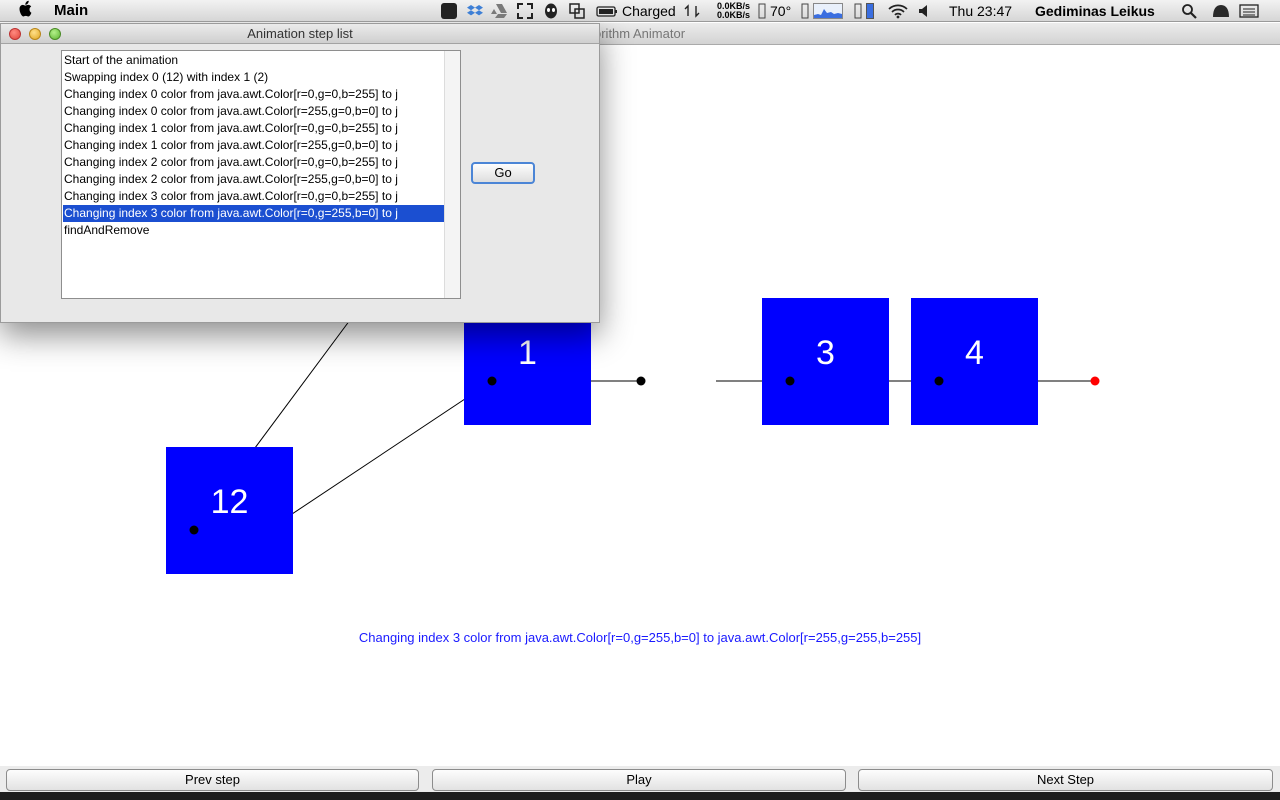 This screenshot has height=800, width=1280. Describe the element at coordinates (805, 11) in the screenshot. I see `cpu-label-icon` at that location.